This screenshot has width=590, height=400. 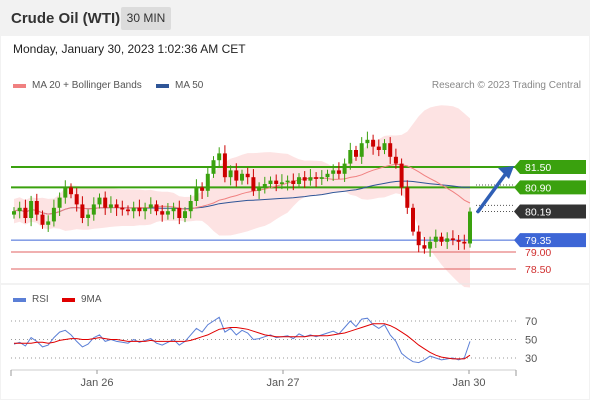 I want to click on rsi-tick-30: 30, so click(x=531, y=359).